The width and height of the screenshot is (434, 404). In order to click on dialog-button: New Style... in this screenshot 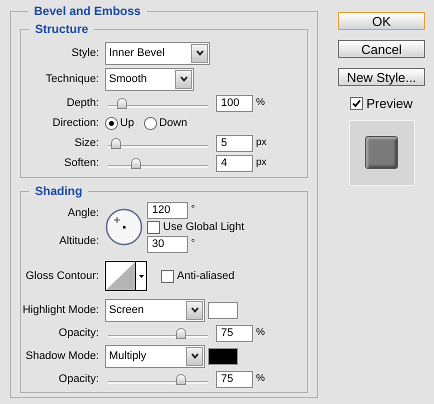, I will do `click(381, 77)`.